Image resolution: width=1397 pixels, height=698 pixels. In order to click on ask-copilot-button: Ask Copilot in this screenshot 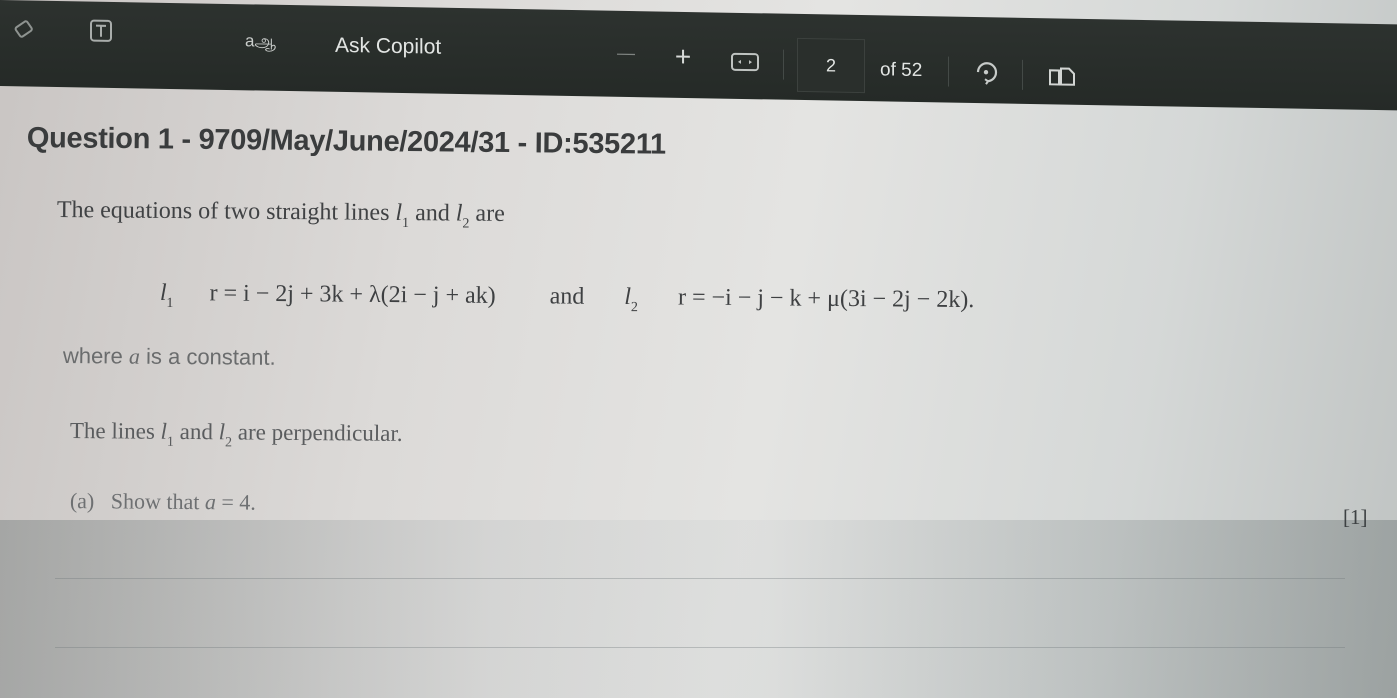, I will do `click(388, 47)`.